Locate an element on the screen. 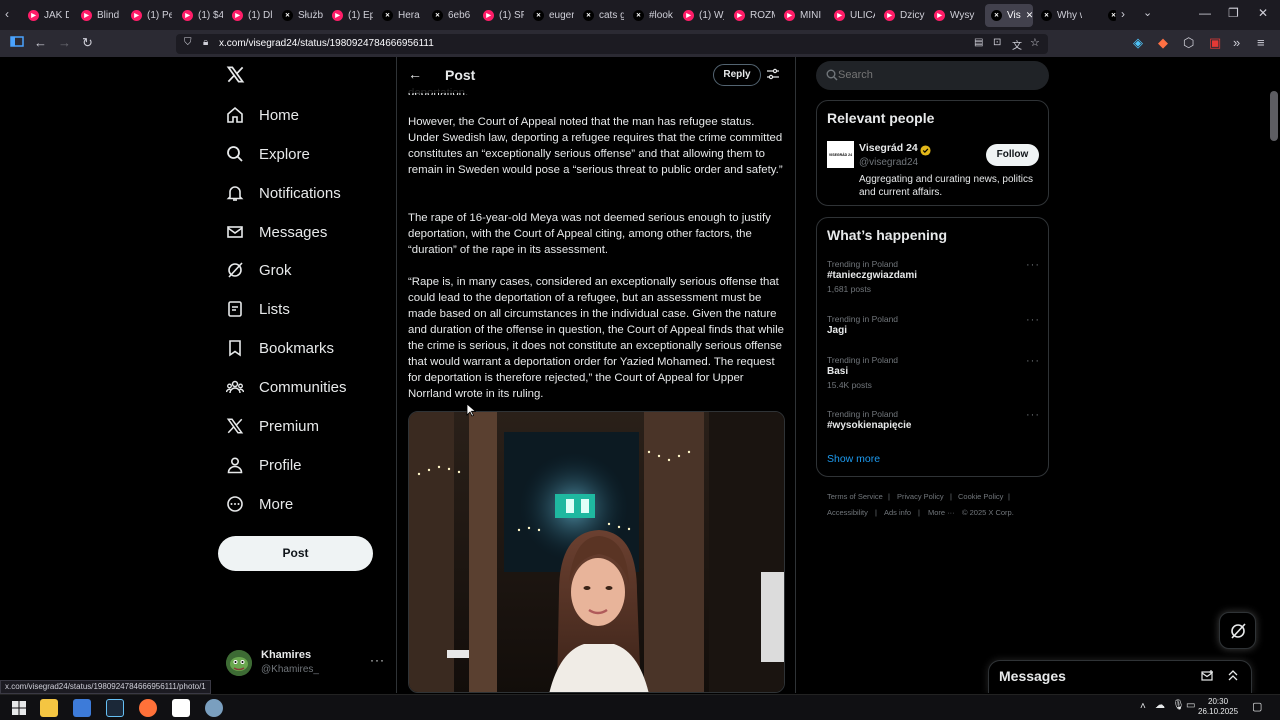  reply-button: Reply is located at coordinates (737, 75).